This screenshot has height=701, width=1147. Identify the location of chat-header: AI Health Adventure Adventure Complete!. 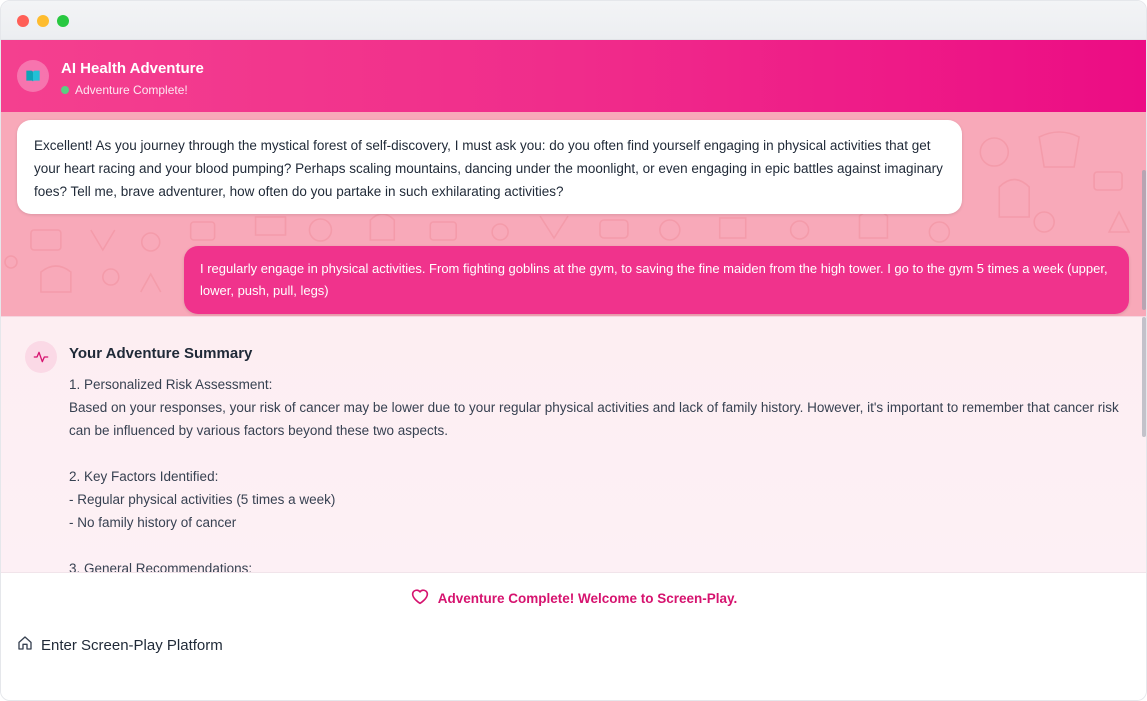
(573, 76).